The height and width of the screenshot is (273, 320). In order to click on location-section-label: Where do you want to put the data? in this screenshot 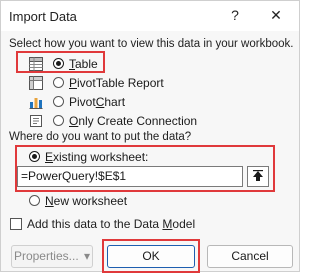, I will do `click(100, 137)`.